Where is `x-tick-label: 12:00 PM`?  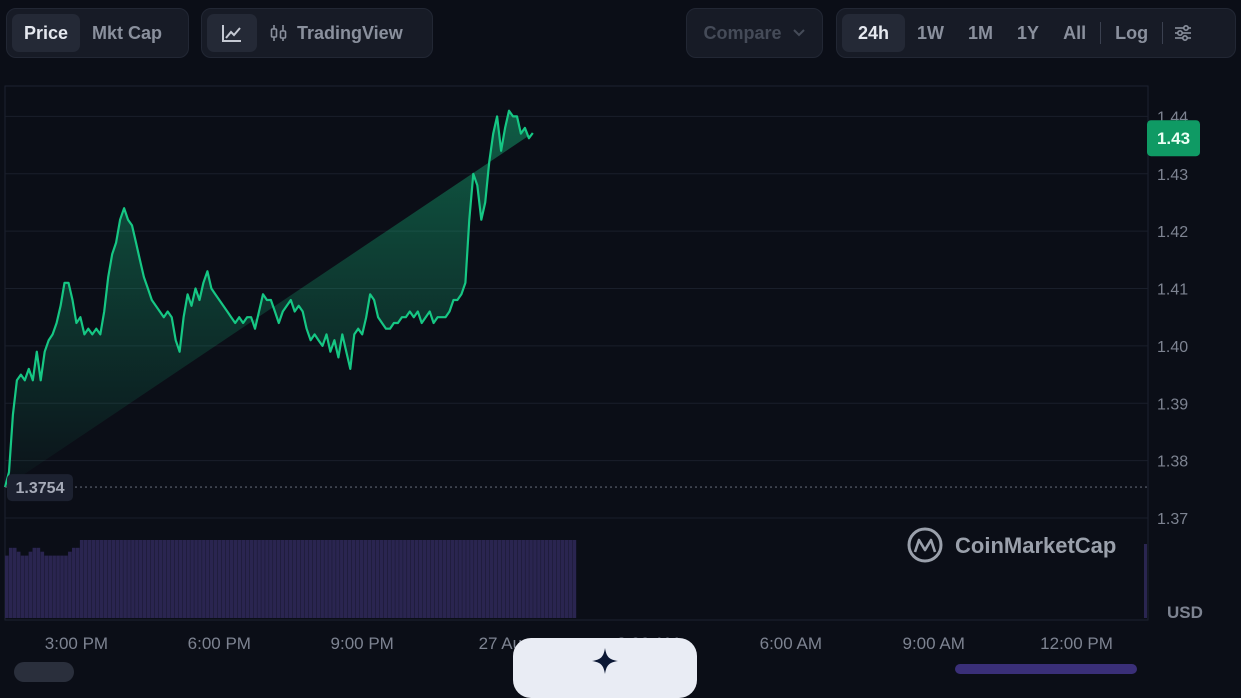
x-tick-label: 12:00 PM is located at coordinates (1076, 643).